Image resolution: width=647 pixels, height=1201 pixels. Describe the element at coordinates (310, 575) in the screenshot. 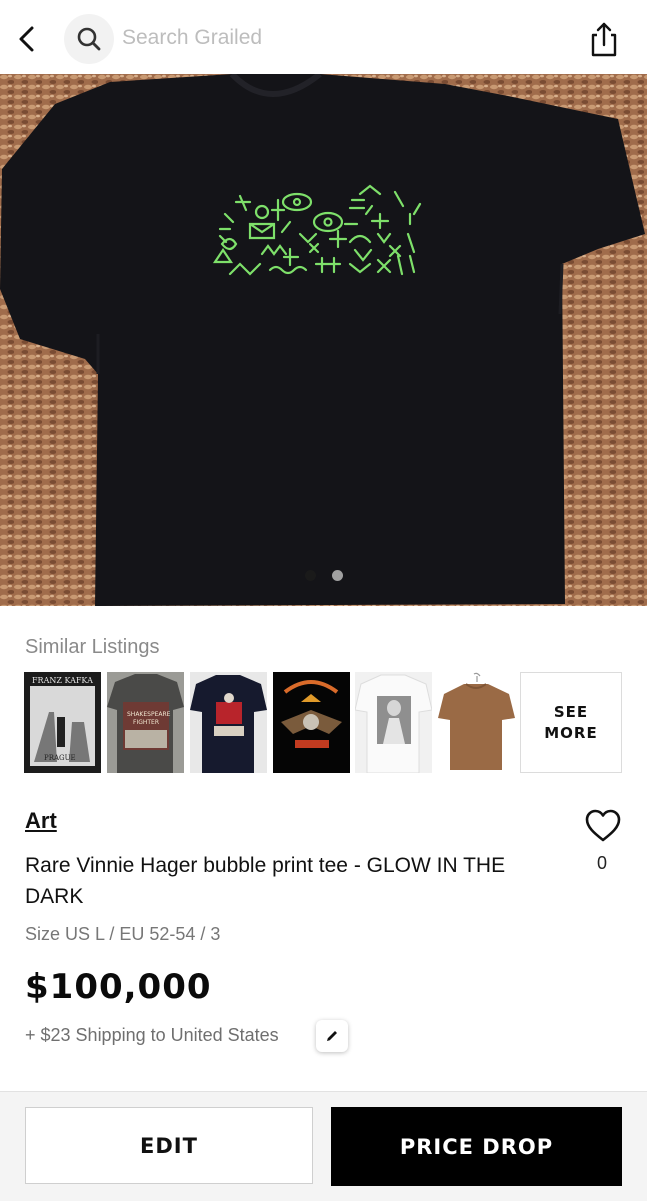

I see `carousel-dot-active` at that location.